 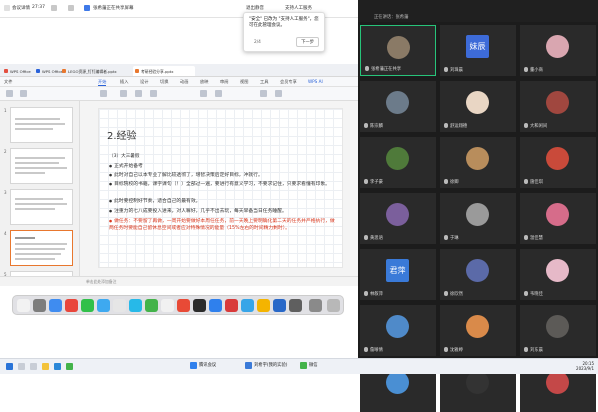 What do you see at coordinates (38, 166) in the screenshot?
I see `slide-thumbnail: 2` at bounding box center [38, 166].